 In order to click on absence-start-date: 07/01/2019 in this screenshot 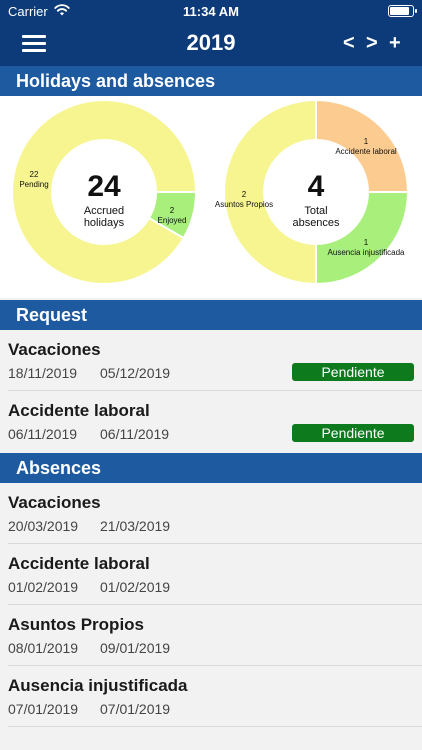, I will do `click(43, 709)`.